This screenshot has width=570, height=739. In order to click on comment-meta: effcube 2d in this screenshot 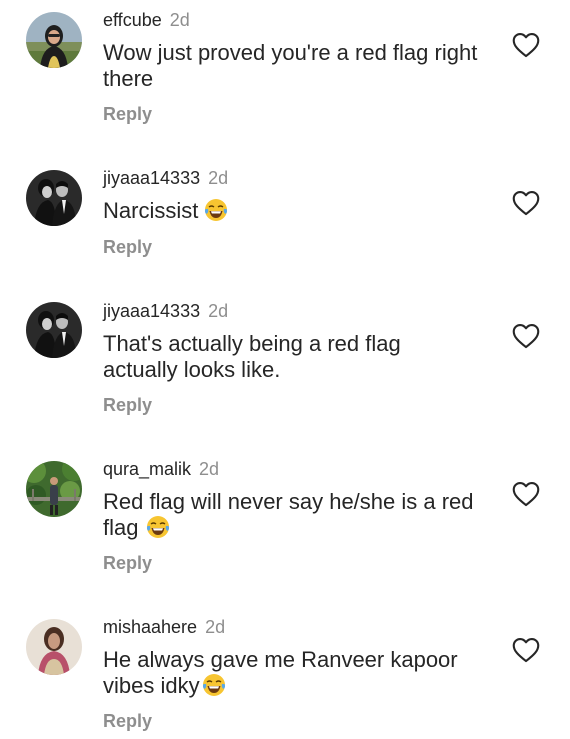, I will do `click(146, 20)`.